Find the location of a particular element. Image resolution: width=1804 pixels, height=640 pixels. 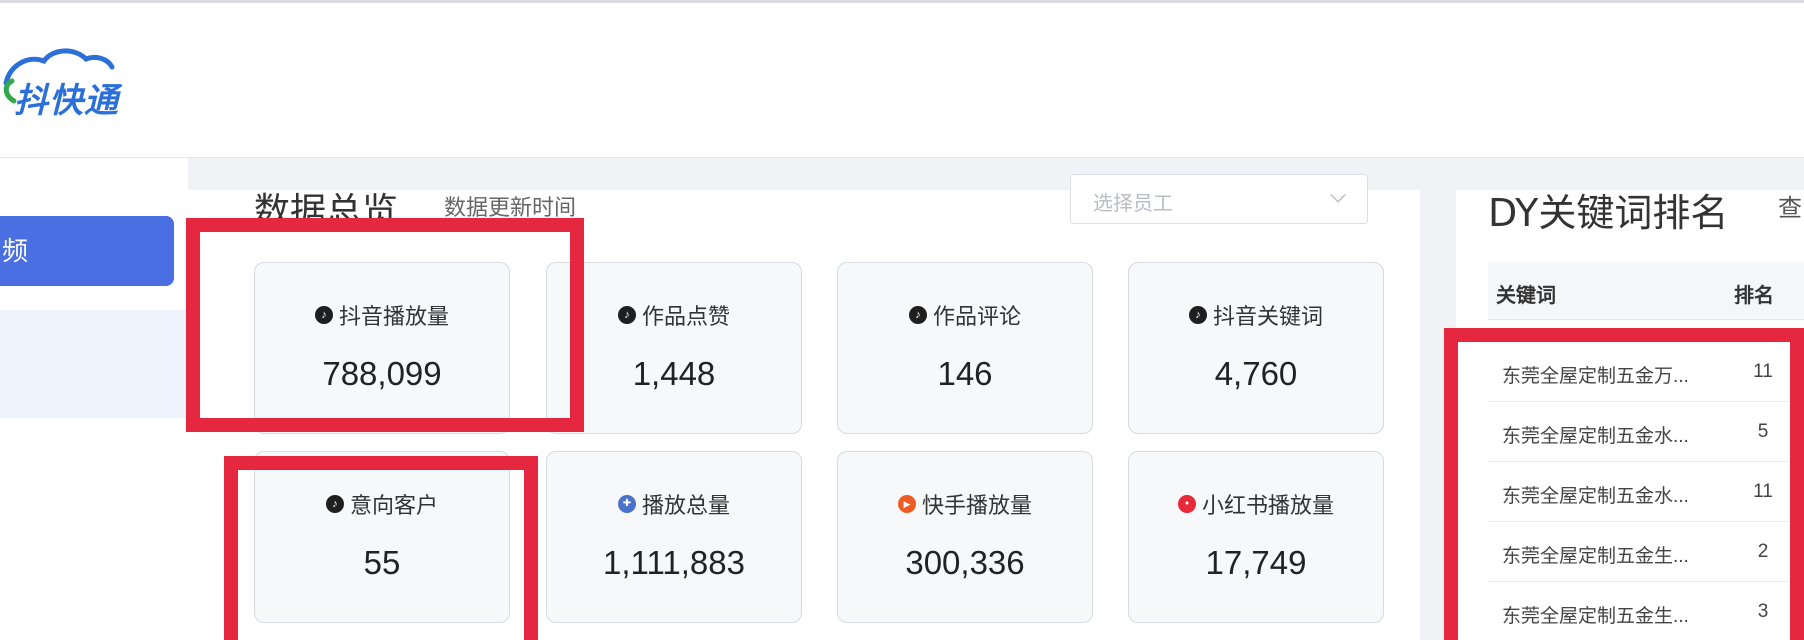

sidebar-item-active: 频 is located at coordinates (87, 251).